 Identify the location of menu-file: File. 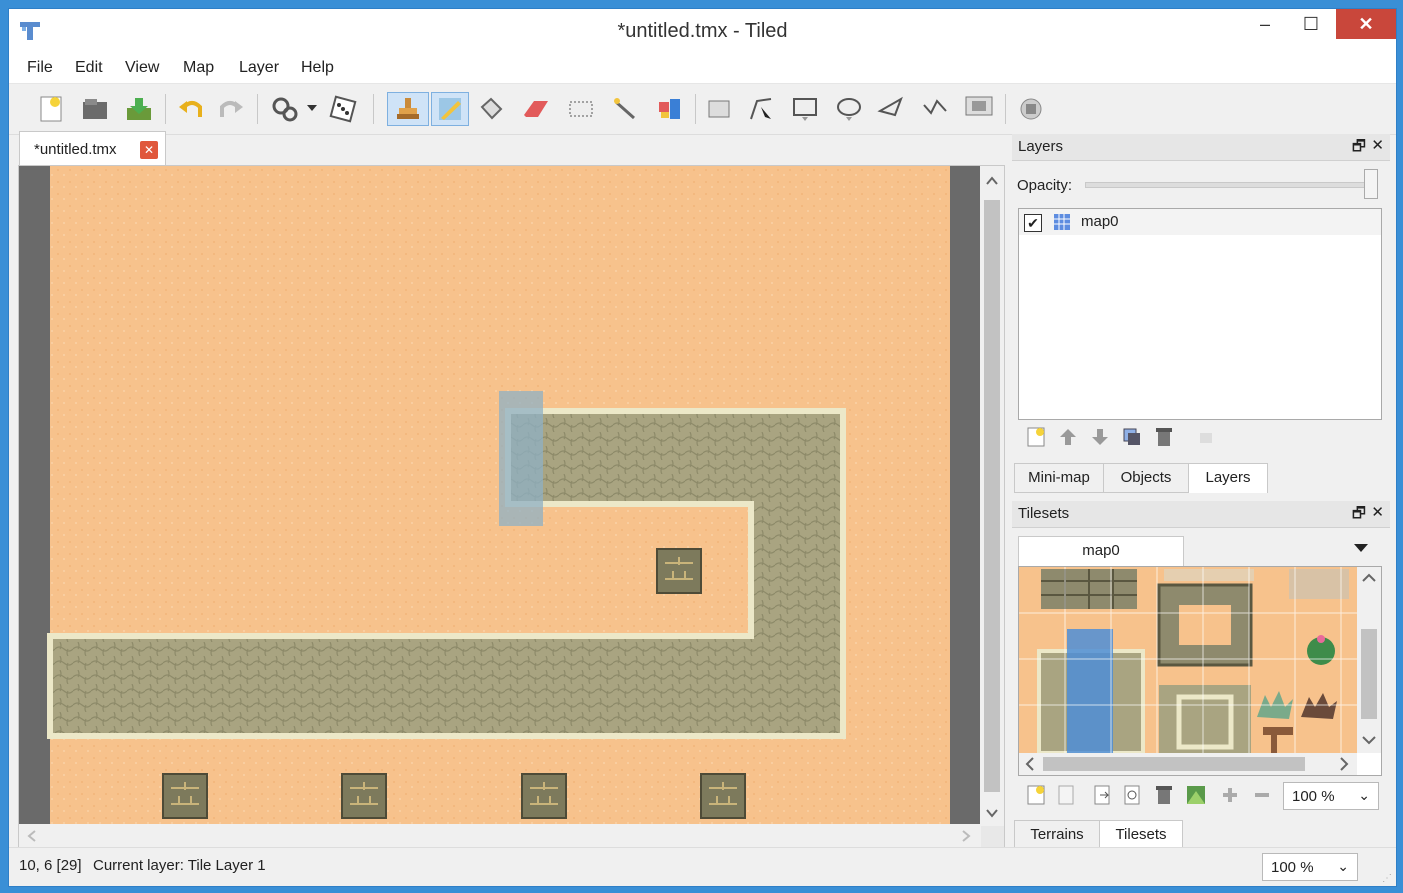
(40, 68).